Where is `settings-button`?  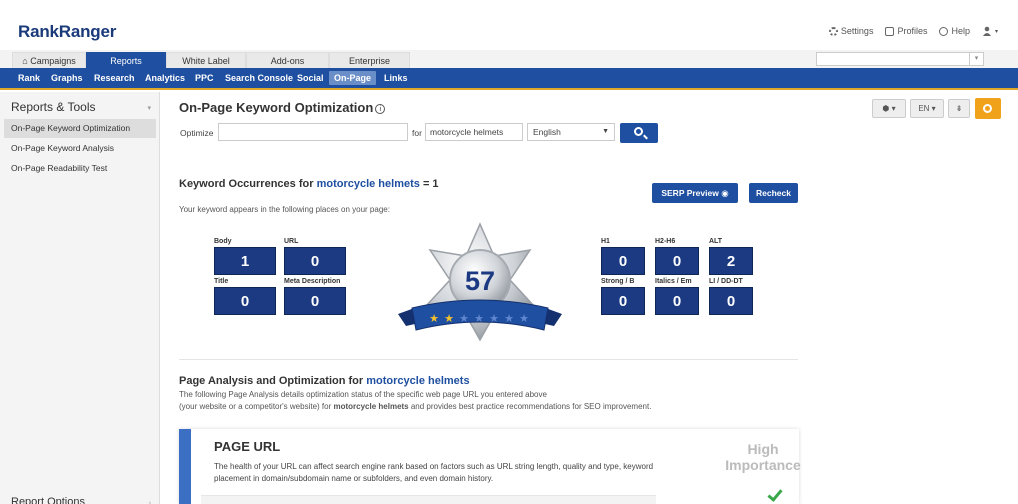
settings-button is located at coordinates (988, 108).